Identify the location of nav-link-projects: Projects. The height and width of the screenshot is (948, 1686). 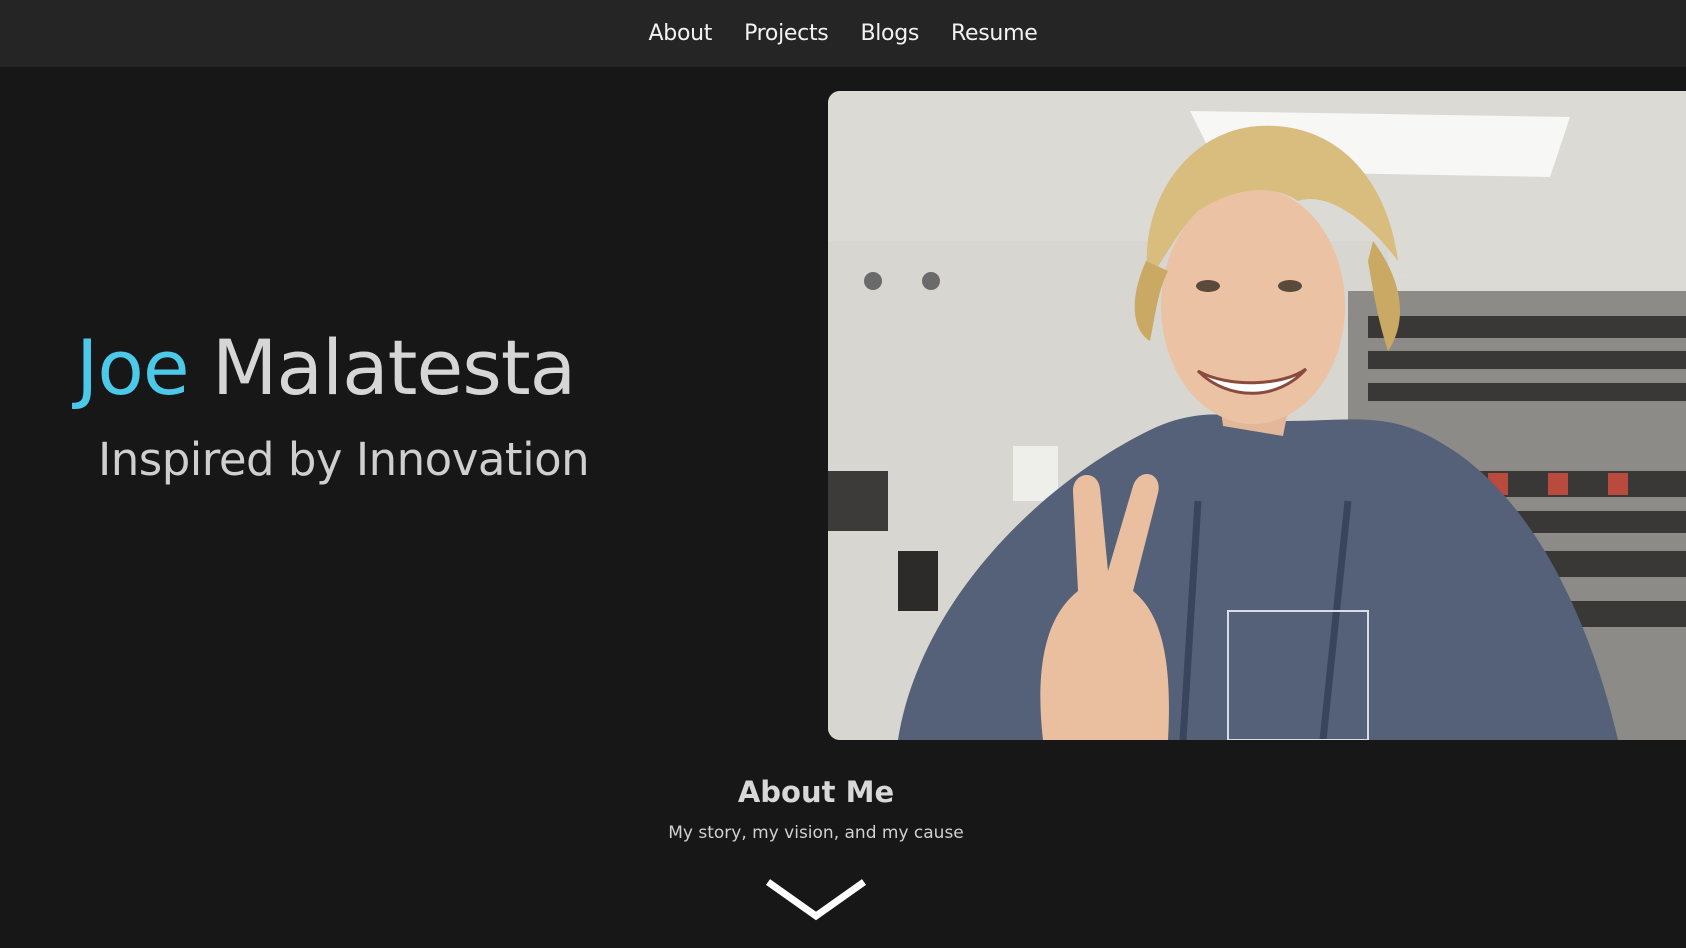
(786, 33).